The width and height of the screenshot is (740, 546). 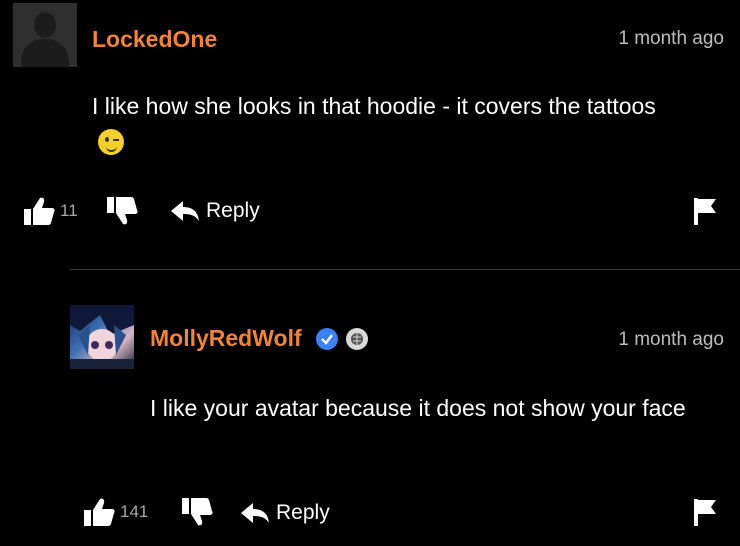 I want to click on like-count: 141, so click(x=134, y=511).